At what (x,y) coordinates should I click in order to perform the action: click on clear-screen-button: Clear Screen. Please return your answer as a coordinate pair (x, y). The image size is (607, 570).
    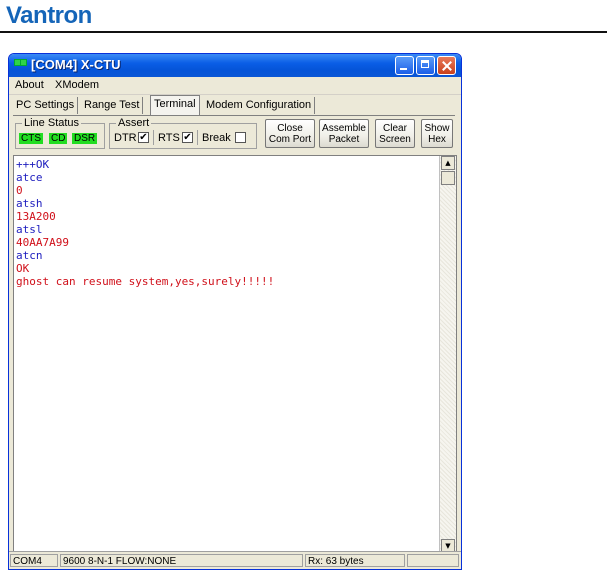
    Looking at the image, I should click on (395, 133).